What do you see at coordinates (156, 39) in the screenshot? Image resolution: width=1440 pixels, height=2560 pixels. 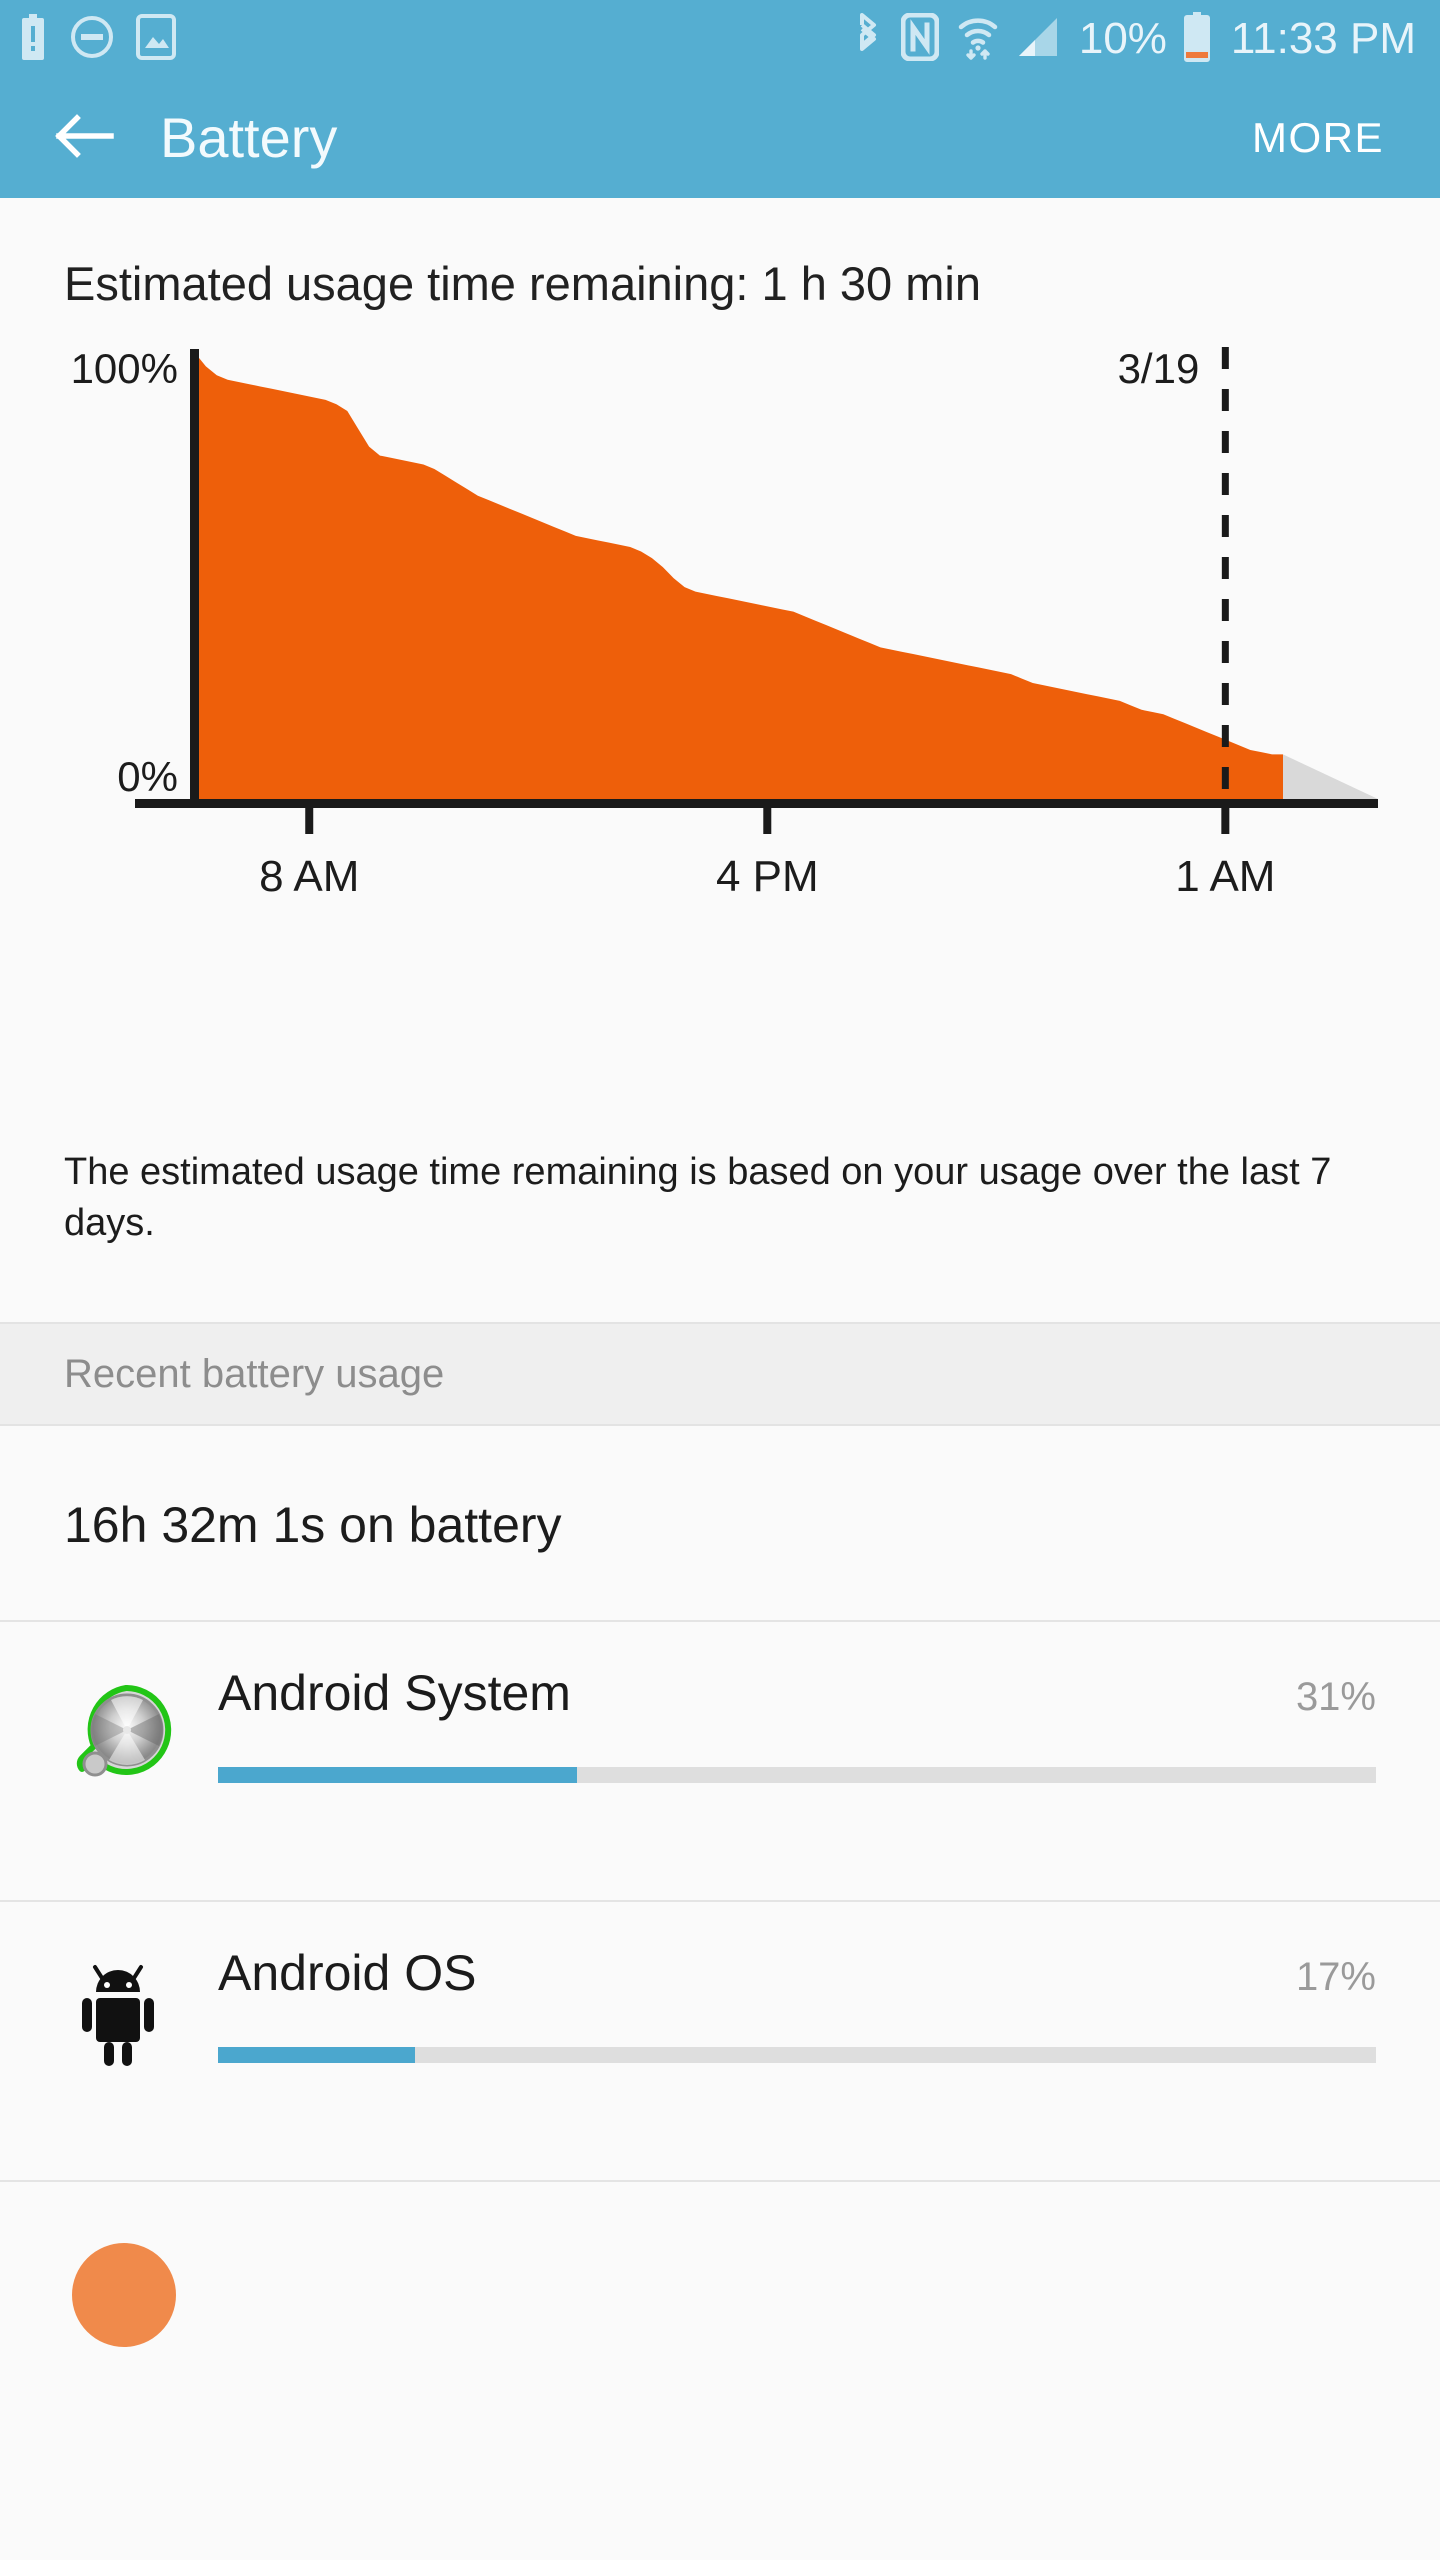 I see `screenshot-captured-icon` at bounding box center [156, 39].